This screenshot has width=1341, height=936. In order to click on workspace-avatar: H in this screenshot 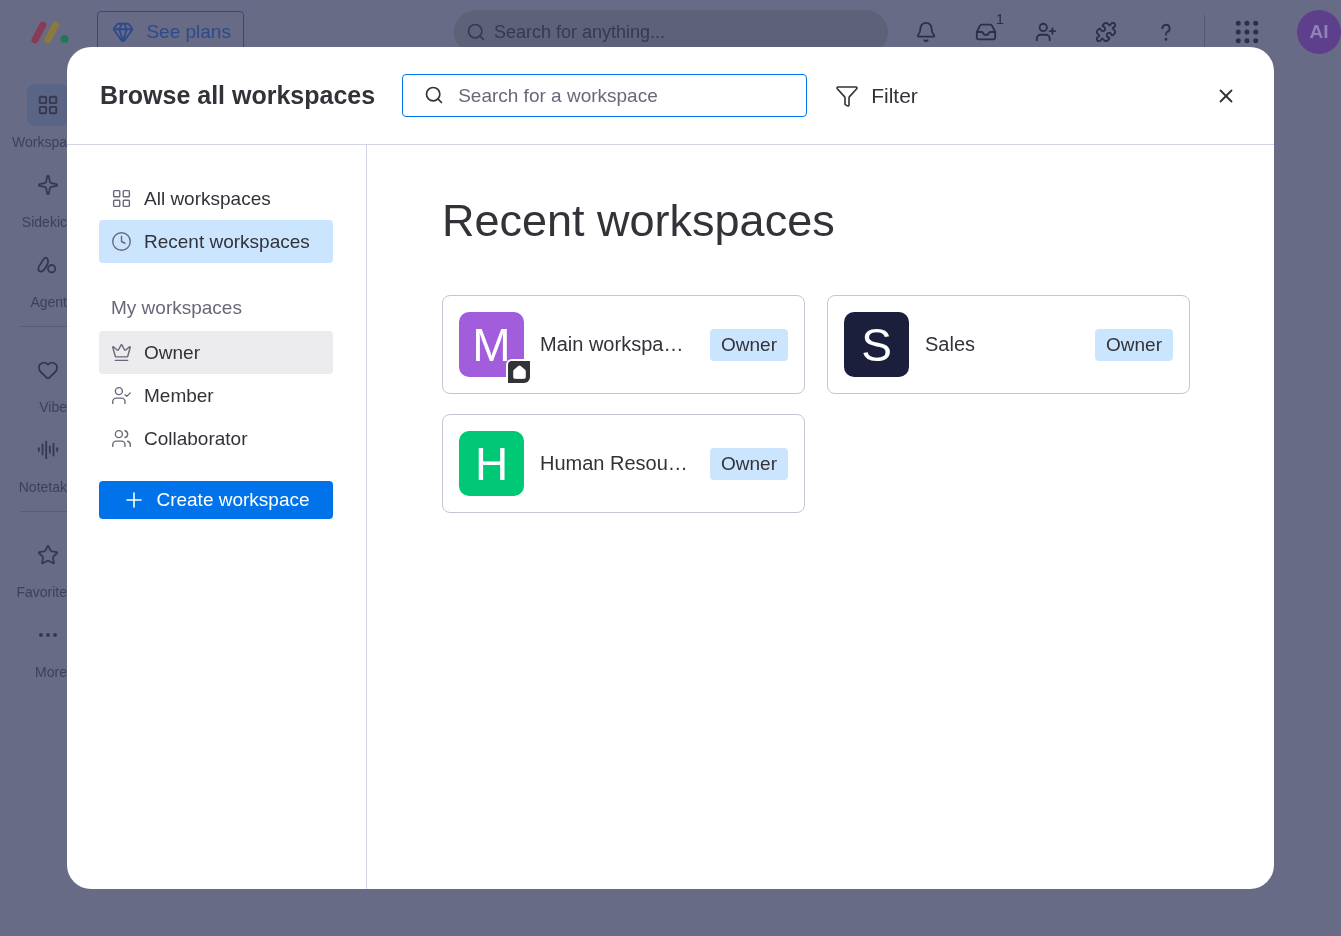, I will do `click(491, 463)`.